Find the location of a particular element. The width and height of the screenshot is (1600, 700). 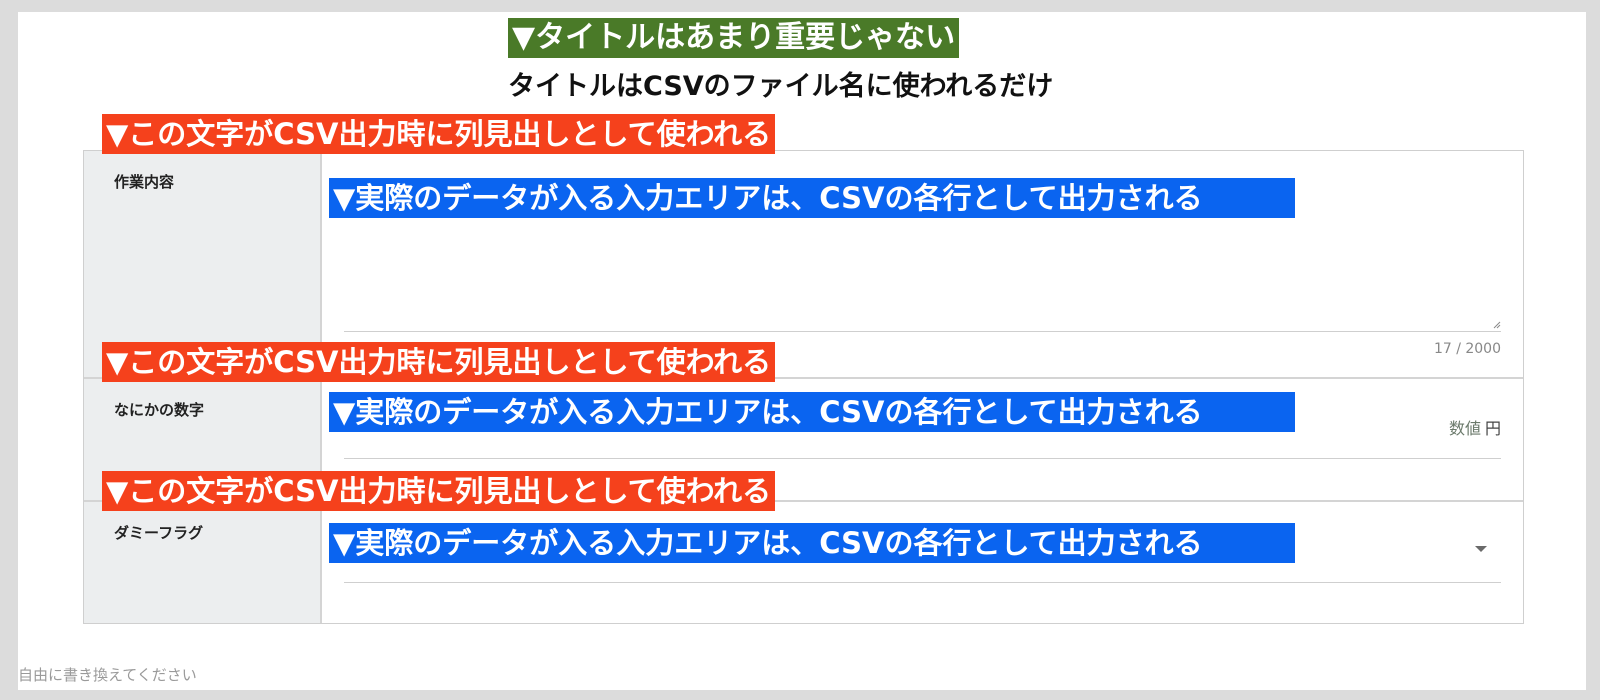

field-label-flag: ダミーフラグ is located at coordinates (203, 562).